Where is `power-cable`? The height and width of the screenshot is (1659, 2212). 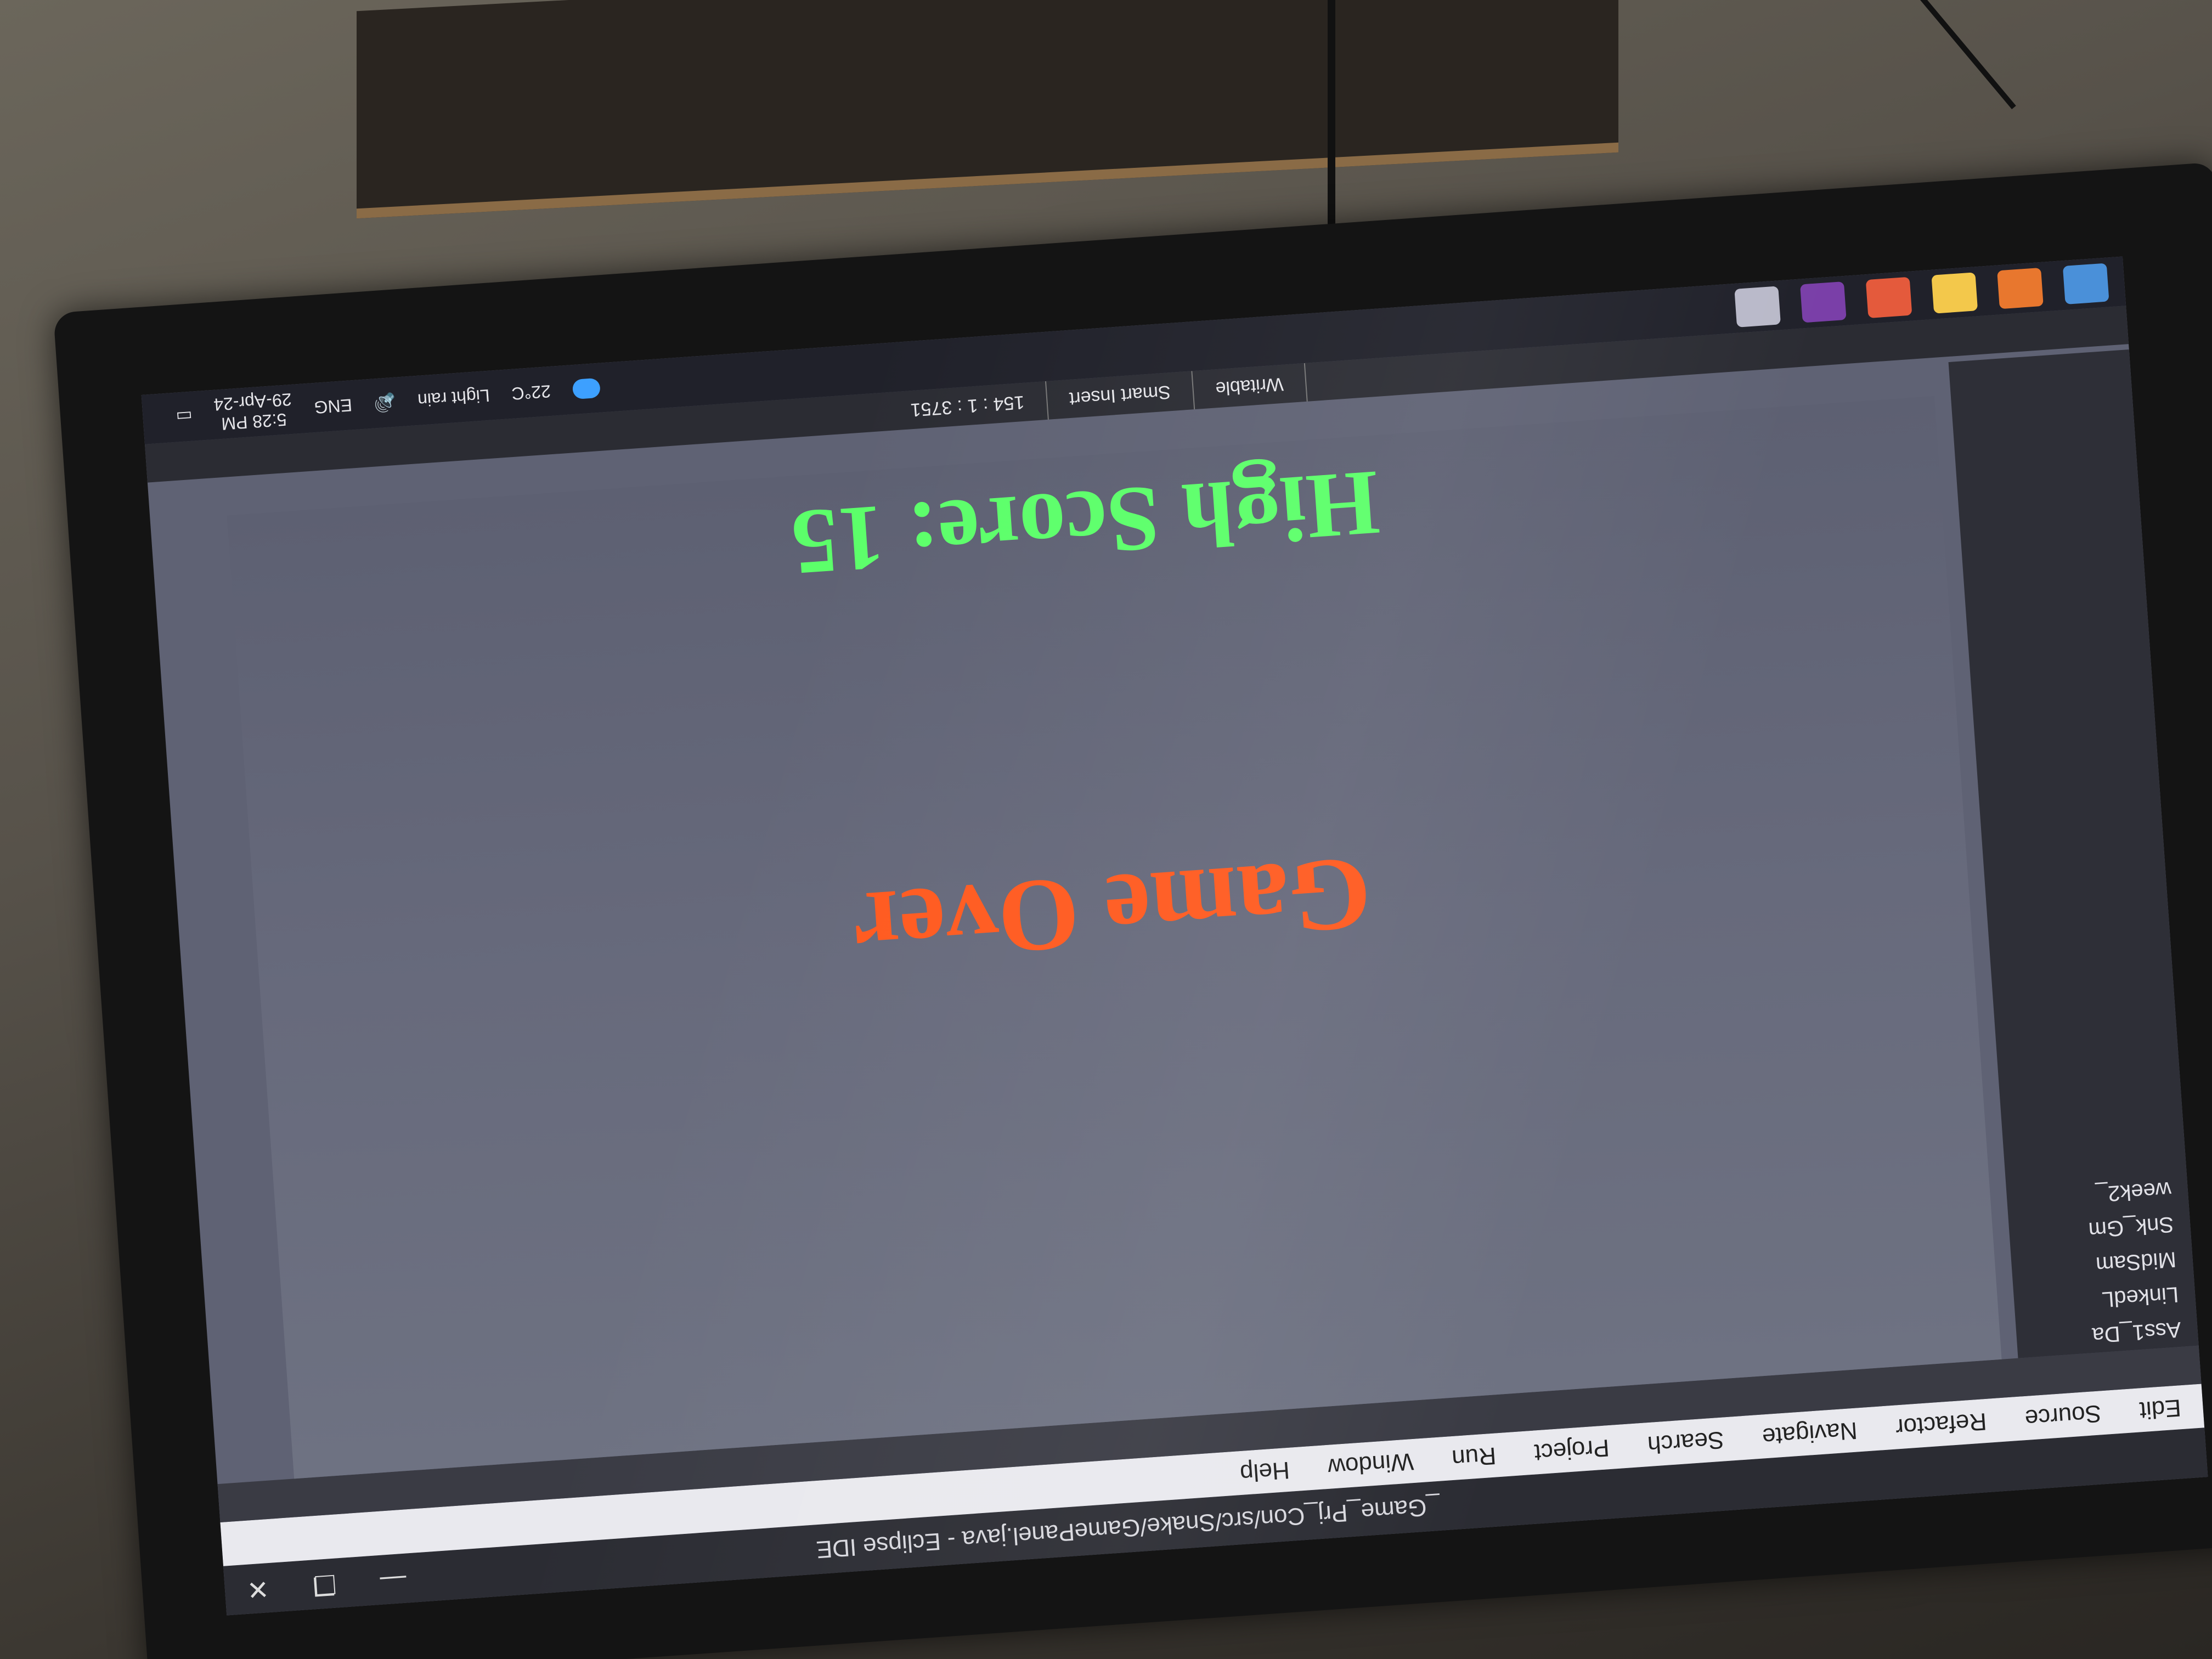 power-cable is located at coordinates (1331, 126).